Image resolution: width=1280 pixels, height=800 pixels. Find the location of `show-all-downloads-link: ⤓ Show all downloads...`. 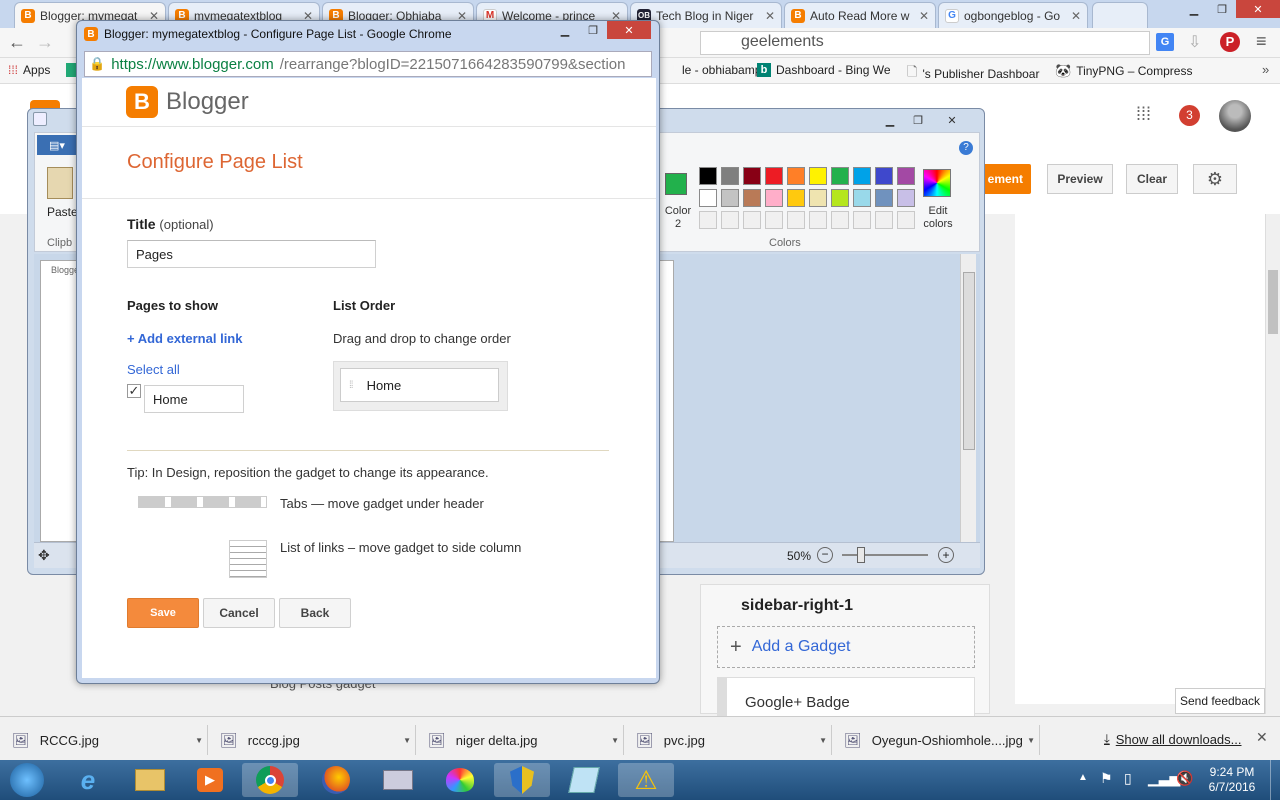

show-all-downloads-link: ⤓ Show all downloads... is located at coordinates (1173, 739).